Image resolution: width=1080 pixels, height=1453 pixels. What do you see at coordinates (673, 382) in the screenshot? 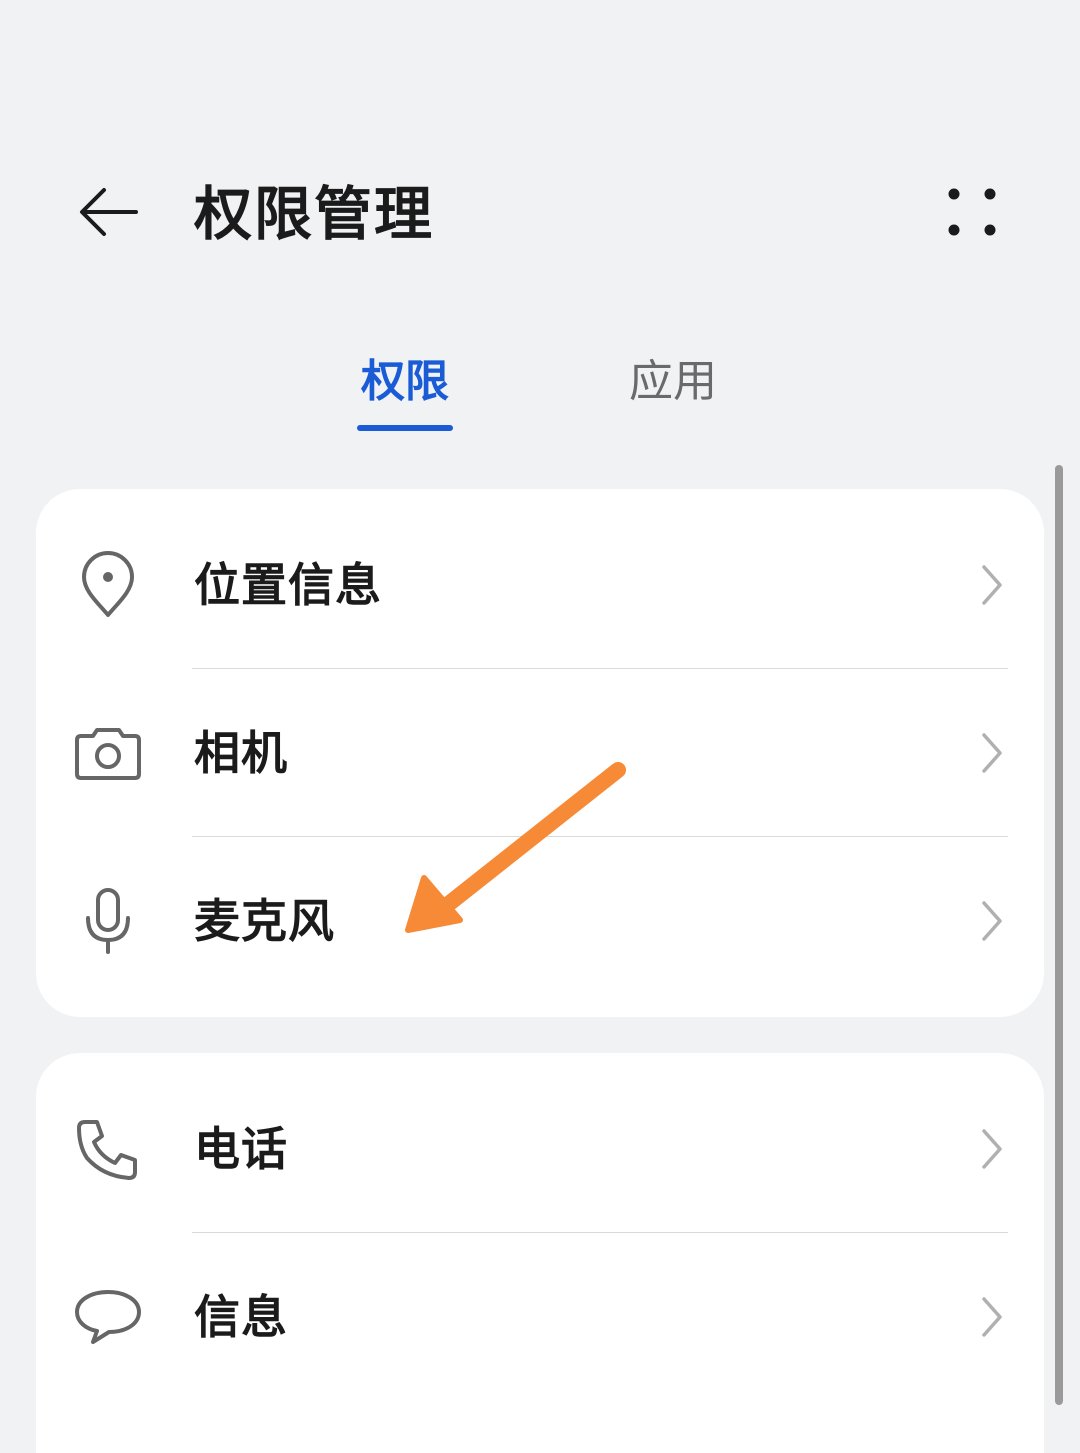
I see `tab-apps: 应用` at bounding box center [673, 382].